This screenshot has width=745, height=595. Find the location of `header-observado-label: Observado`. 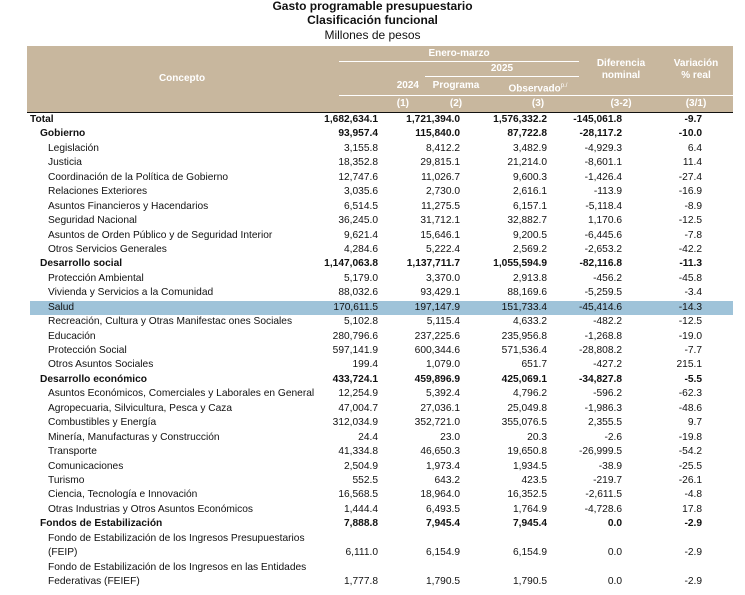

header-observado-label: Observado is located at coordinates (534, 89).